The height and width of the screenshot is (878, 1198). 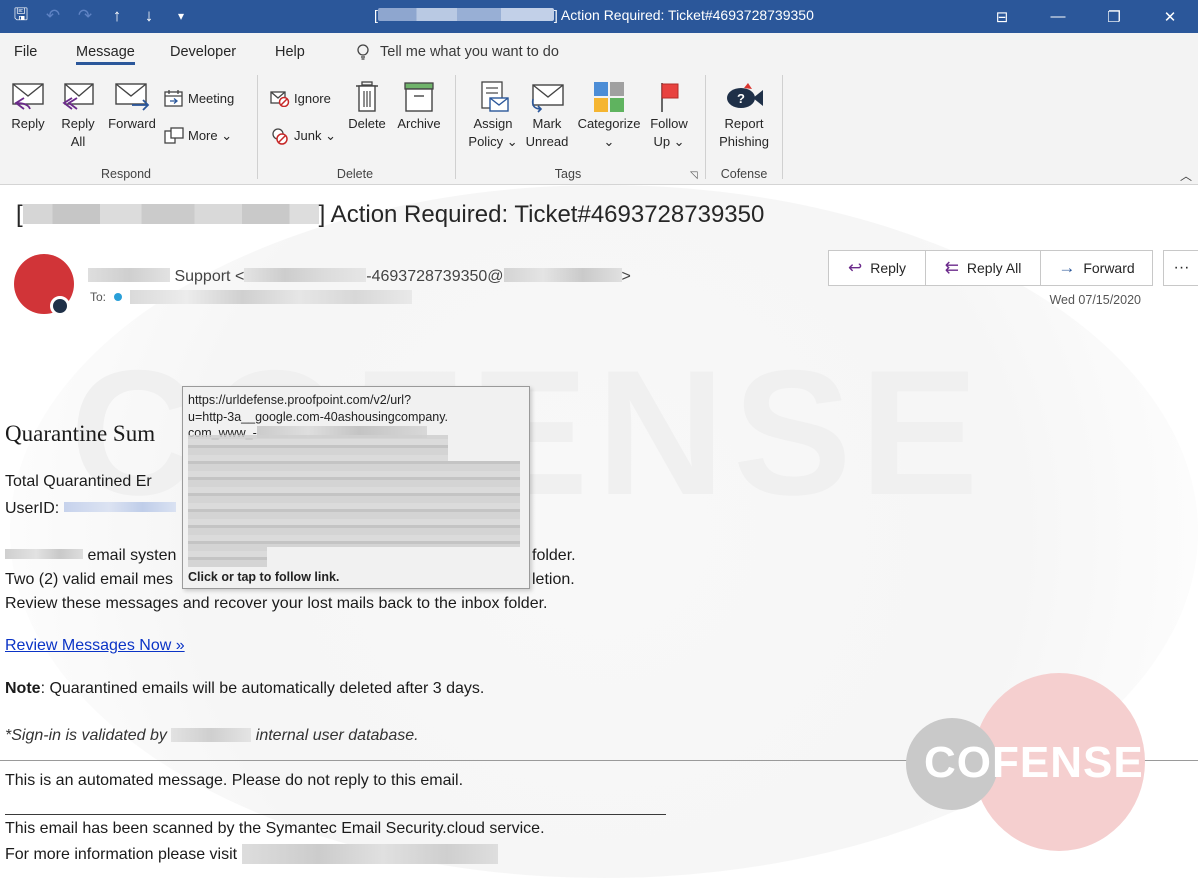 I want to click on recipients-row: To:, so click(x=251, y=297).